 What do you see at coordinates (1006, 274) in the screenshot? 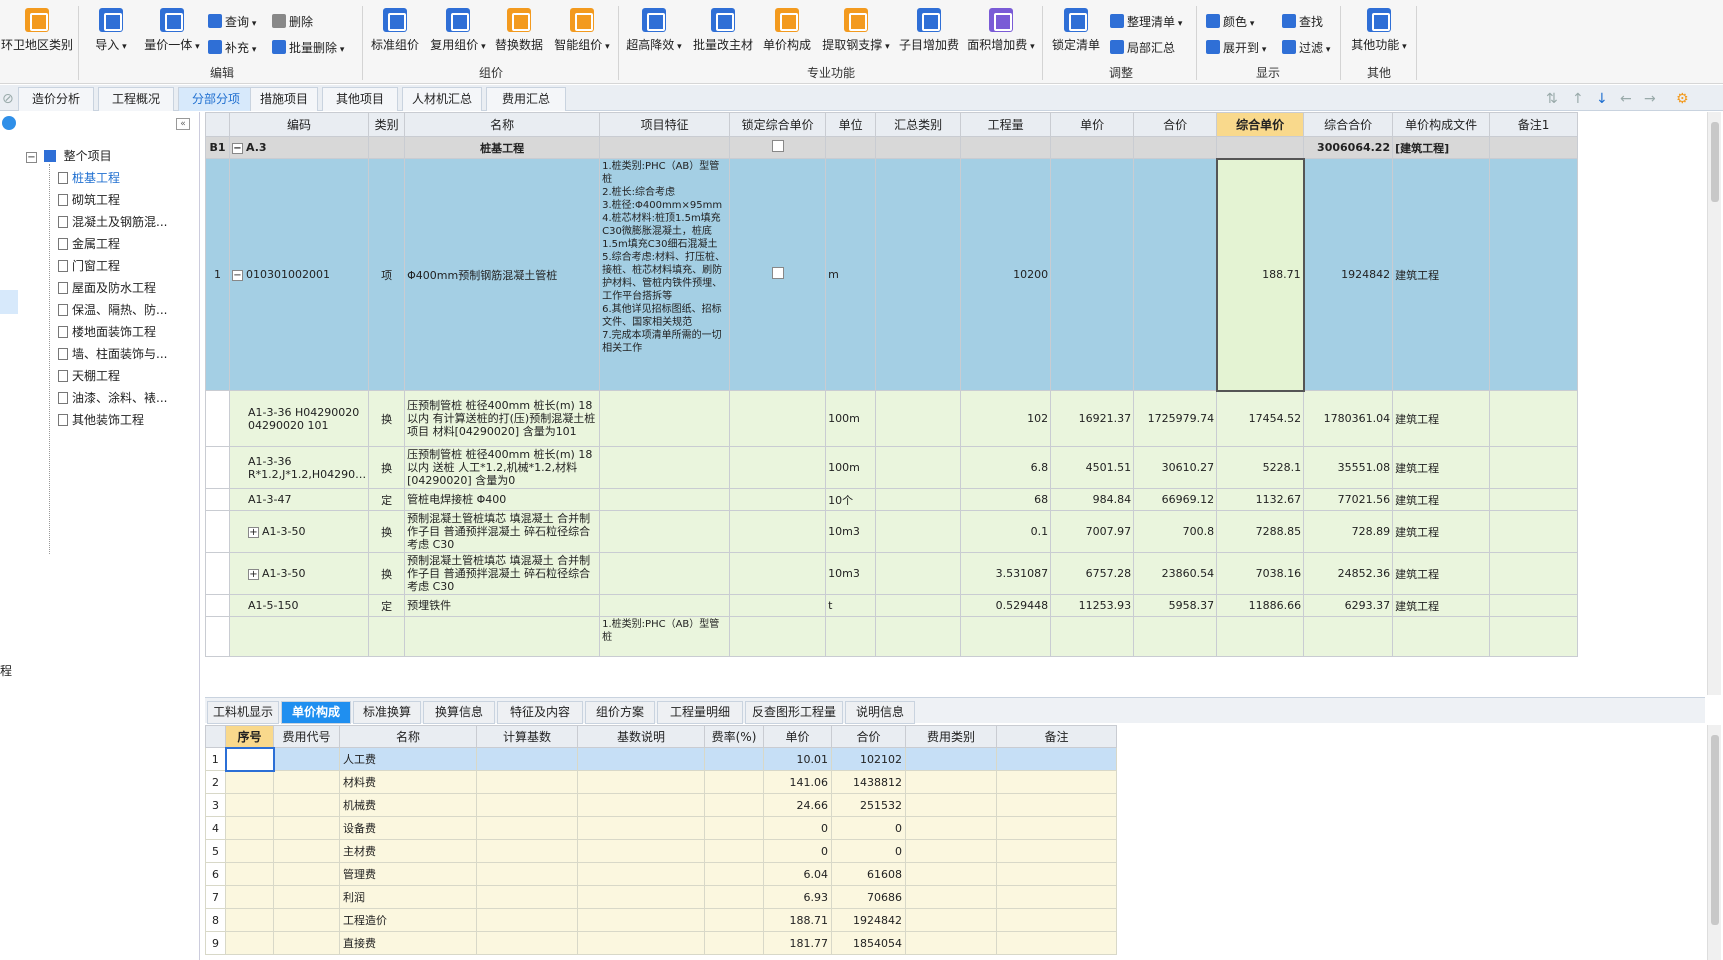
I see `quantity-cell: 10200` at bounding box center [1006, 274].